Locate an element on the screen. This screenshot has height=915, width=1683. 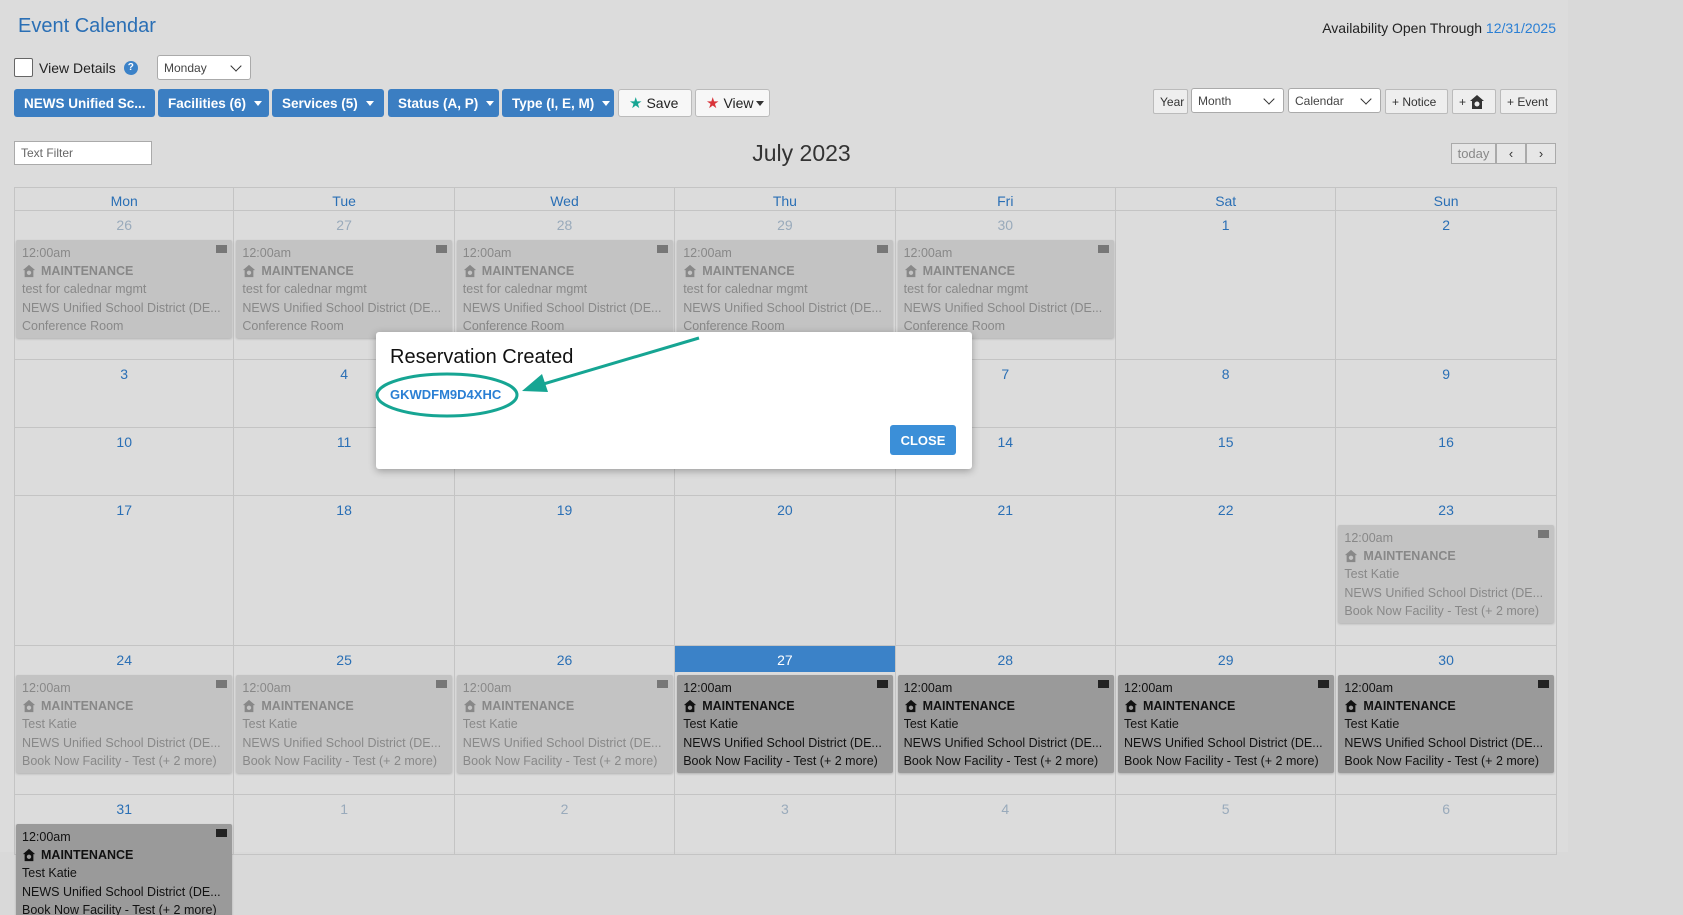
save-button: ★ Save is located at coordinates (655, 103).